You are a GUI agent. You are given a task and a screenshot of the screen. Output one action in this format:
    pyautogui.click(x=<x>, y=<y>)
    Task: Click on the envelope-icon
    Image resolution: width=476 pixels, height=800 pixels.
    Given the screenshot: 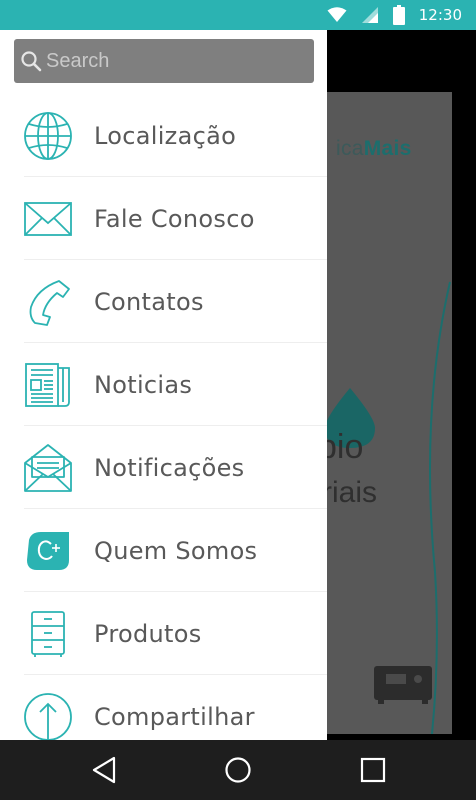 What is the action you would take?
    pyautogui.click(x=48, y=219)
    